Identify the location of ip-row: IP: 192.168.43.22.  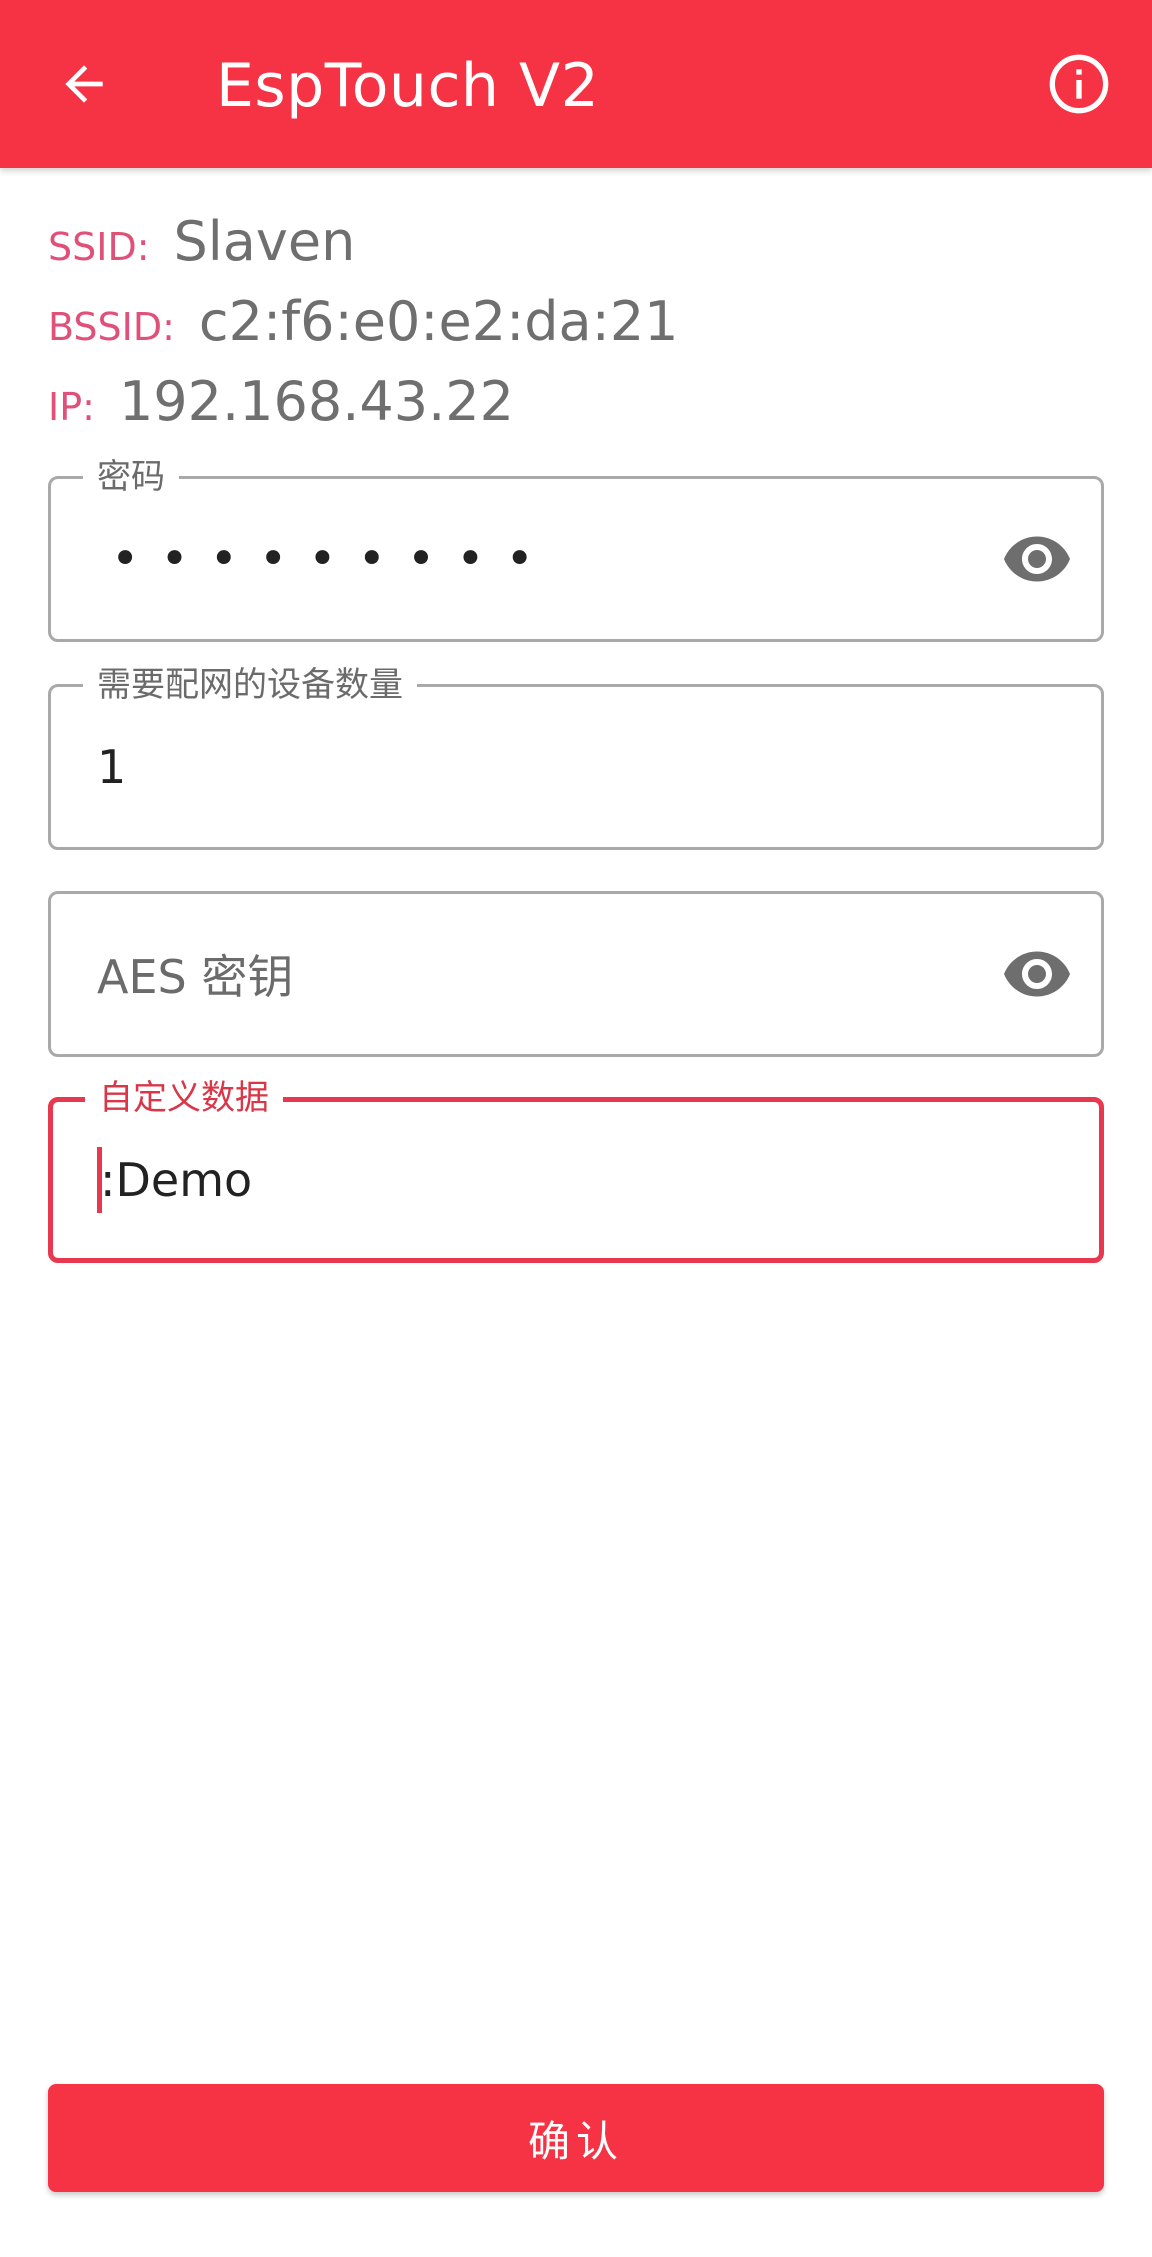
(281, 401).